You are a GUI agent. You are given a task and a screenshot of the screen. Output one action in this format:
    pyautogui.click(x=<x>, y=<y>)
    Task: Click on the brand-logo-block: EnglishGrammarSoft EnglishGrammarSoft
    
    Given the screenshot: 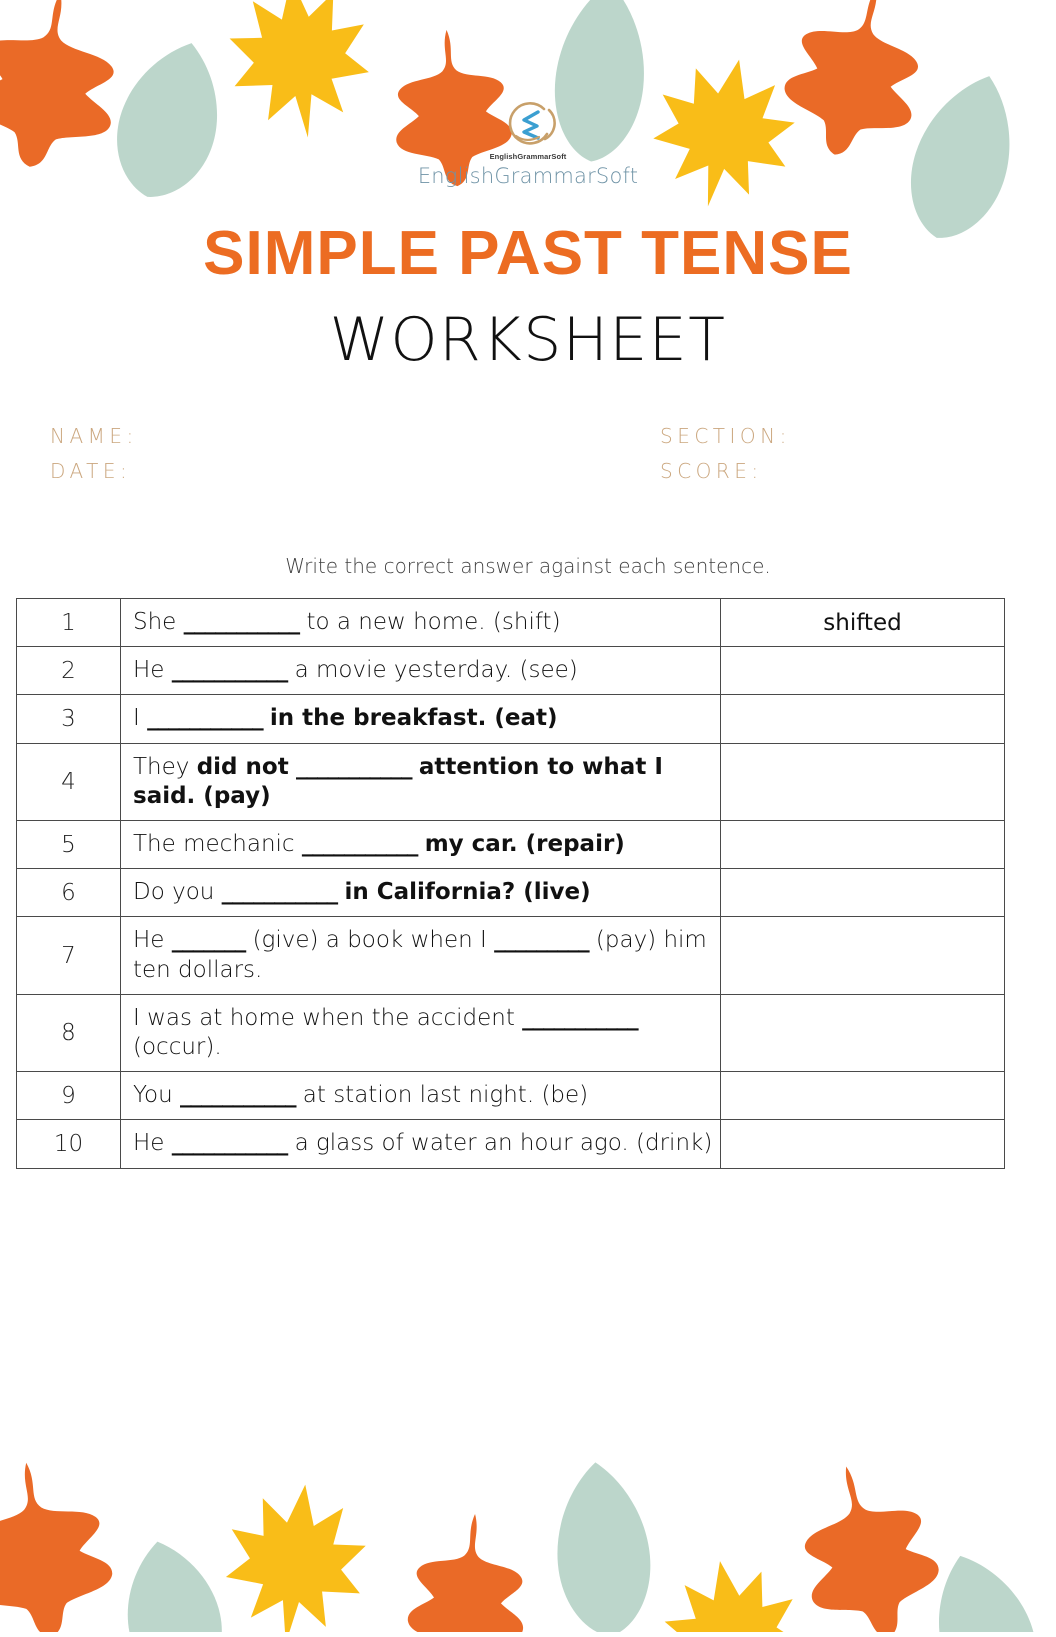 What is the action you would take?
    pyautogui.click(x=528, y=143)
    